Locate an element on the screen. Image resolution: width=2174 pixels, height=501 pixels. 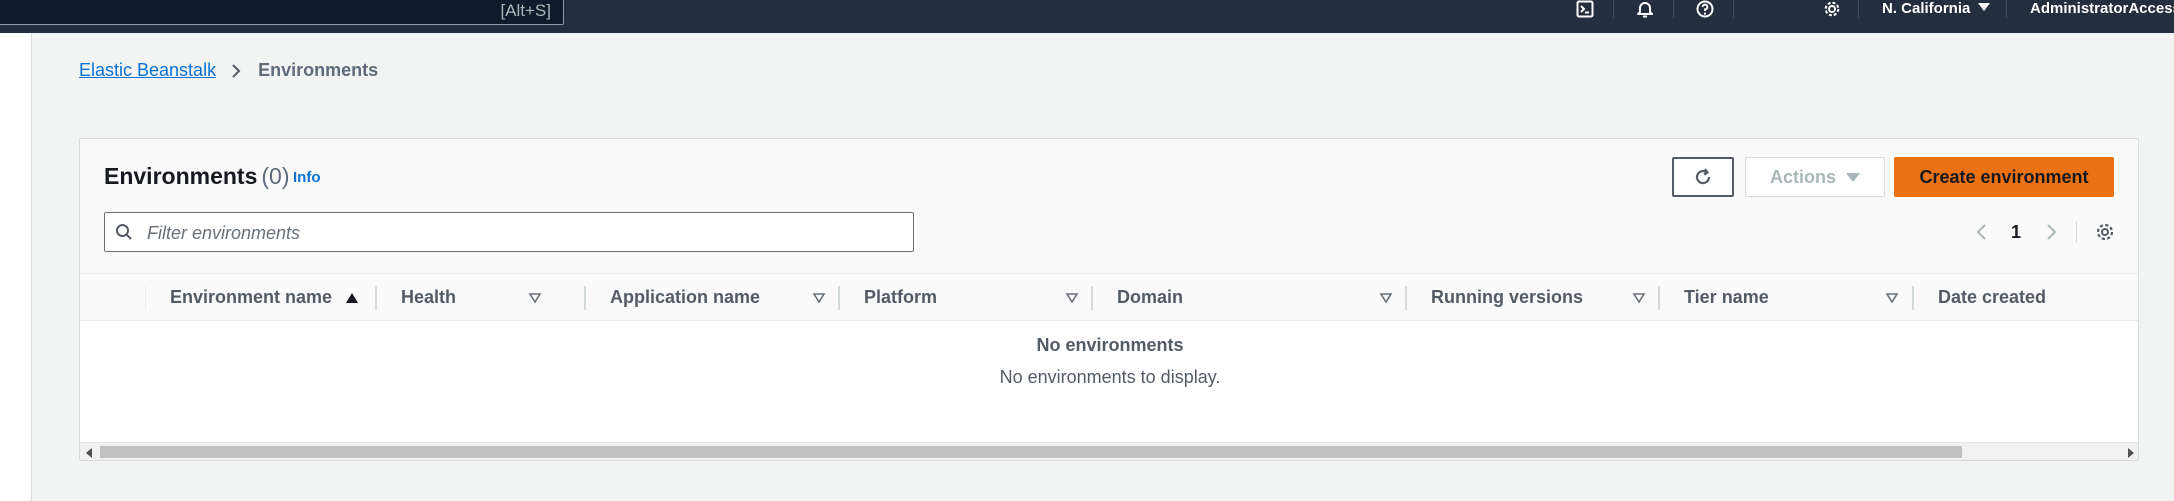
page-title: Environments (0) is located at coordinates (197, 176).